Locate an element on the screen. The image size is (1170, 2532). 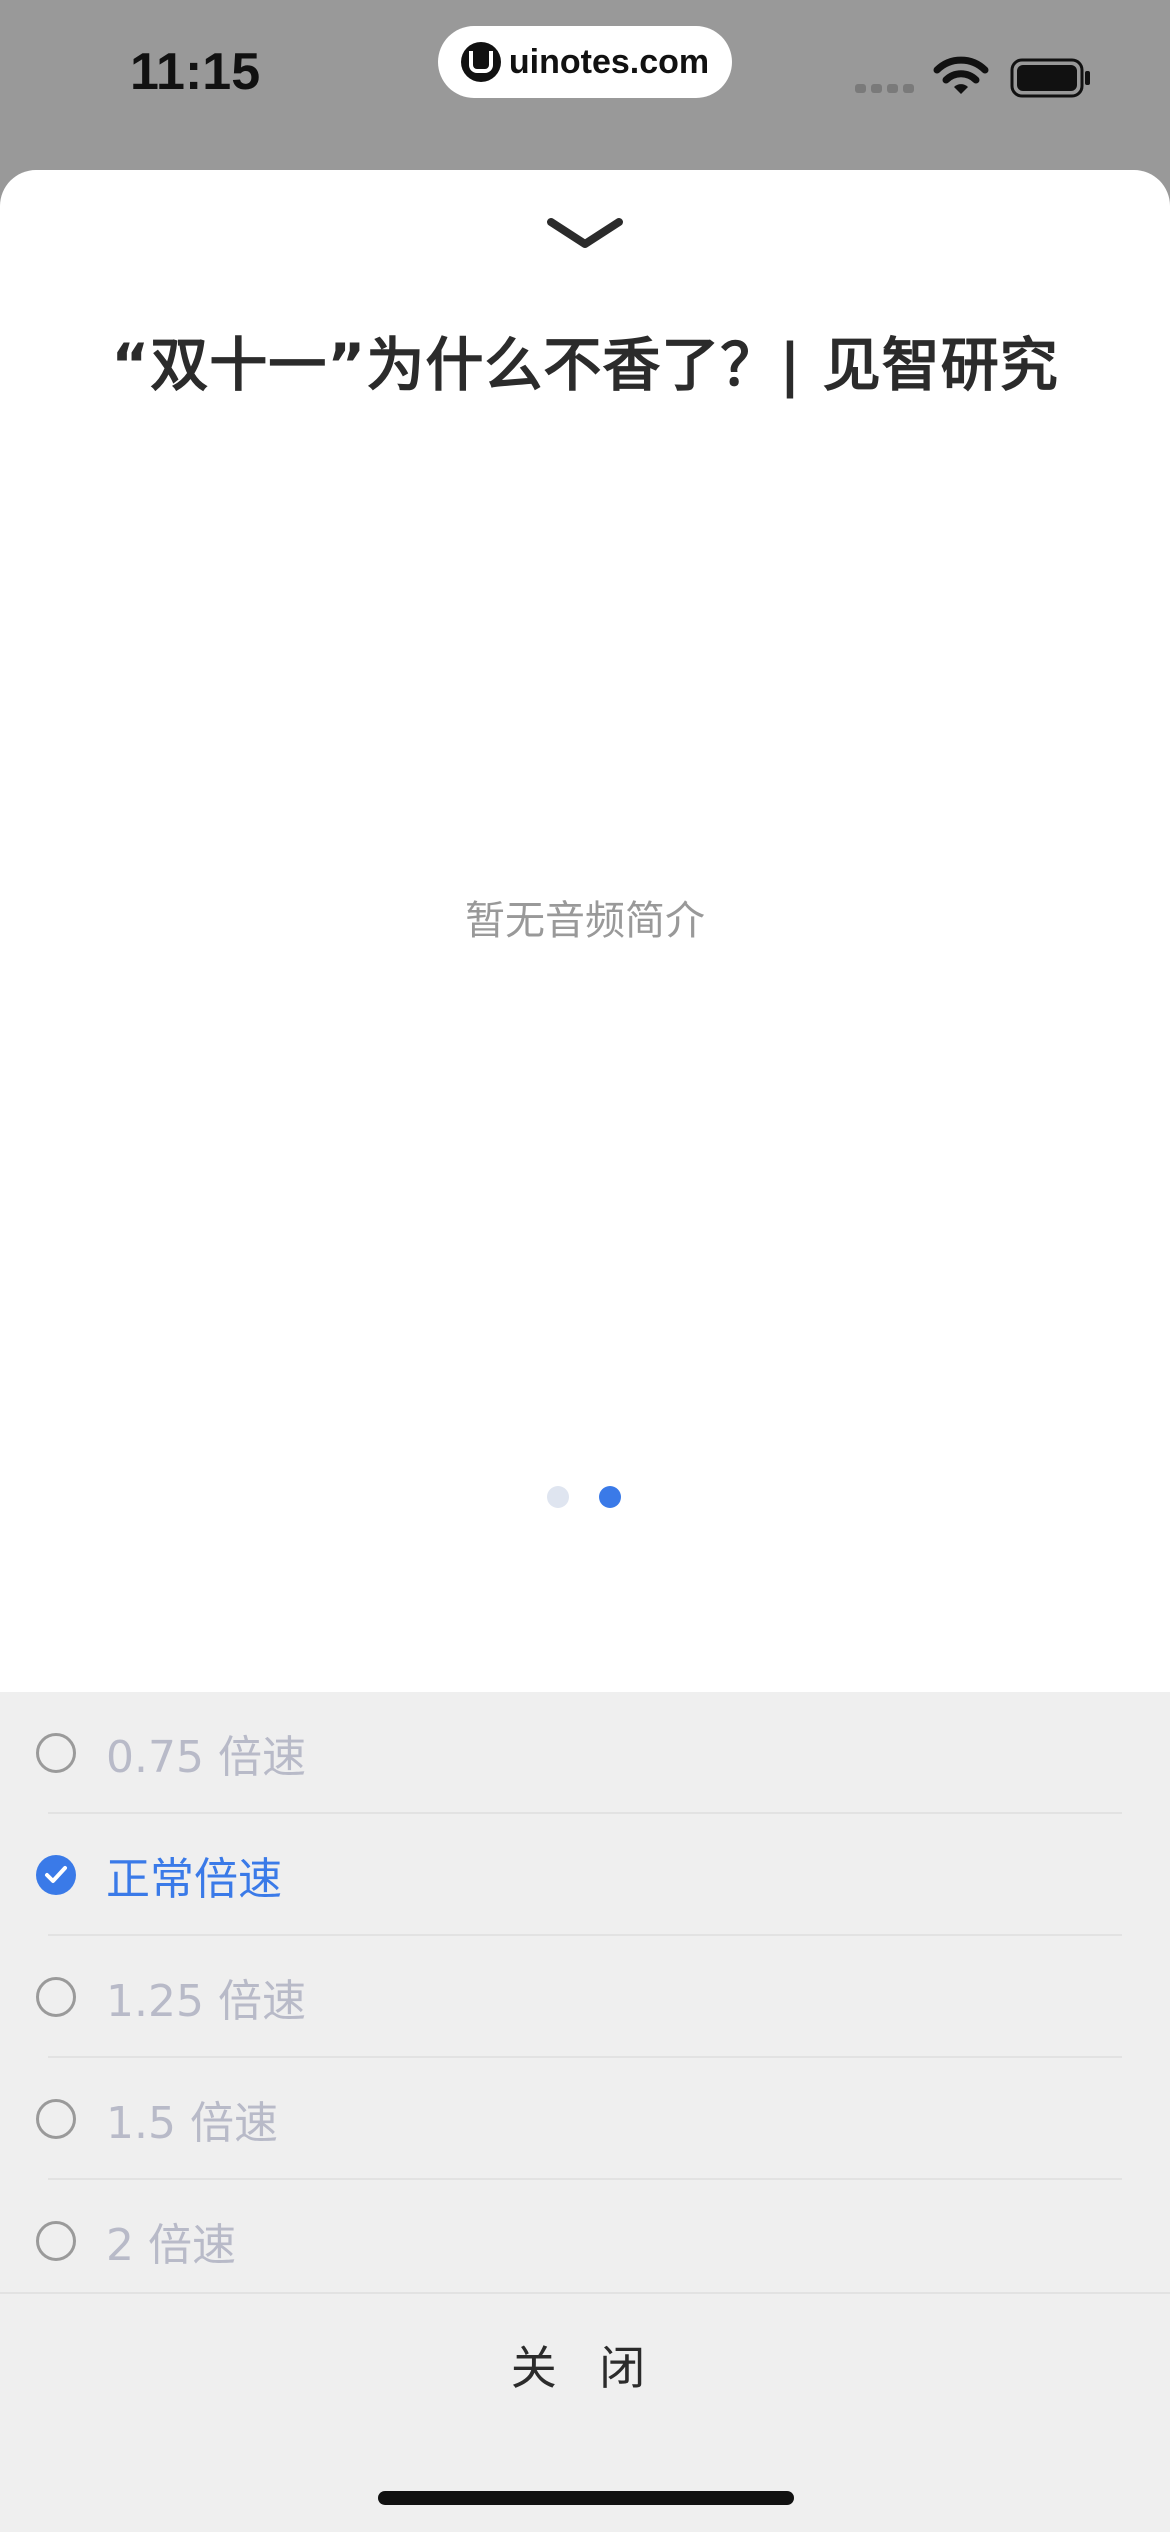
speed-option-normal: 正常倍速 is located at coordinates (585, 1875).